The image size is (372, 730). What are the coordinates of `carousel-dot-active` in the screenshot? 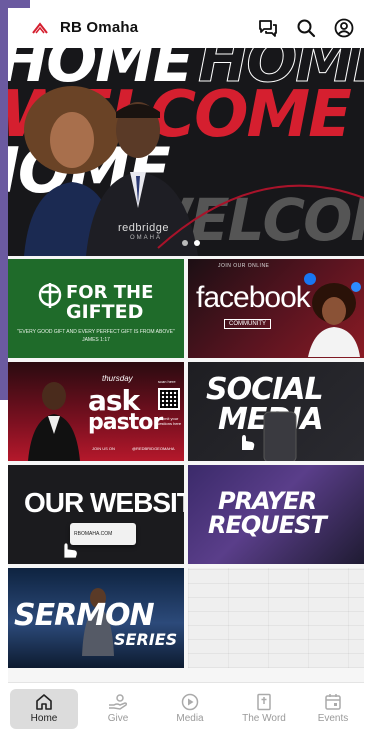 It's located at (197, 243).